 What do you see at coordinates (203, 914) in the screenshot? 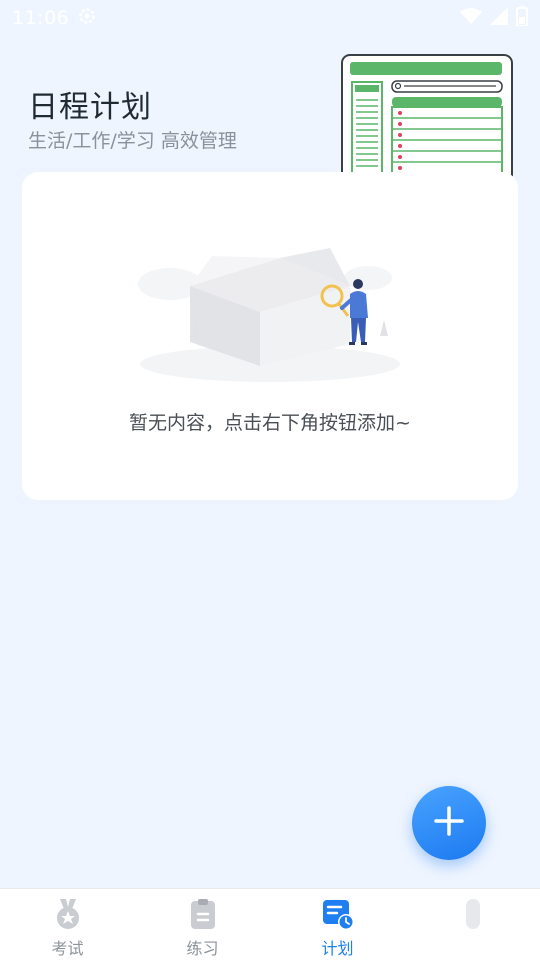
I see `clipboard-icon` at bounding box center [203, 914].